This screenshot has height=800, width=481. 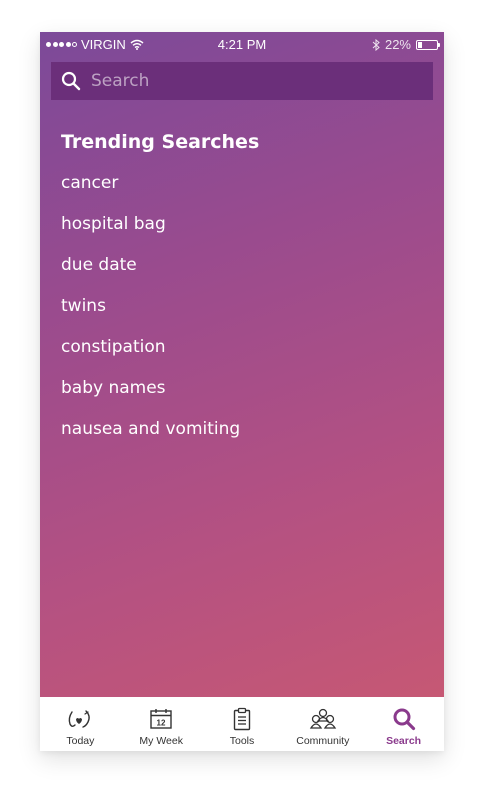 I want to click on trending-item-baby-names: baby names, so click(x=150, y=397).